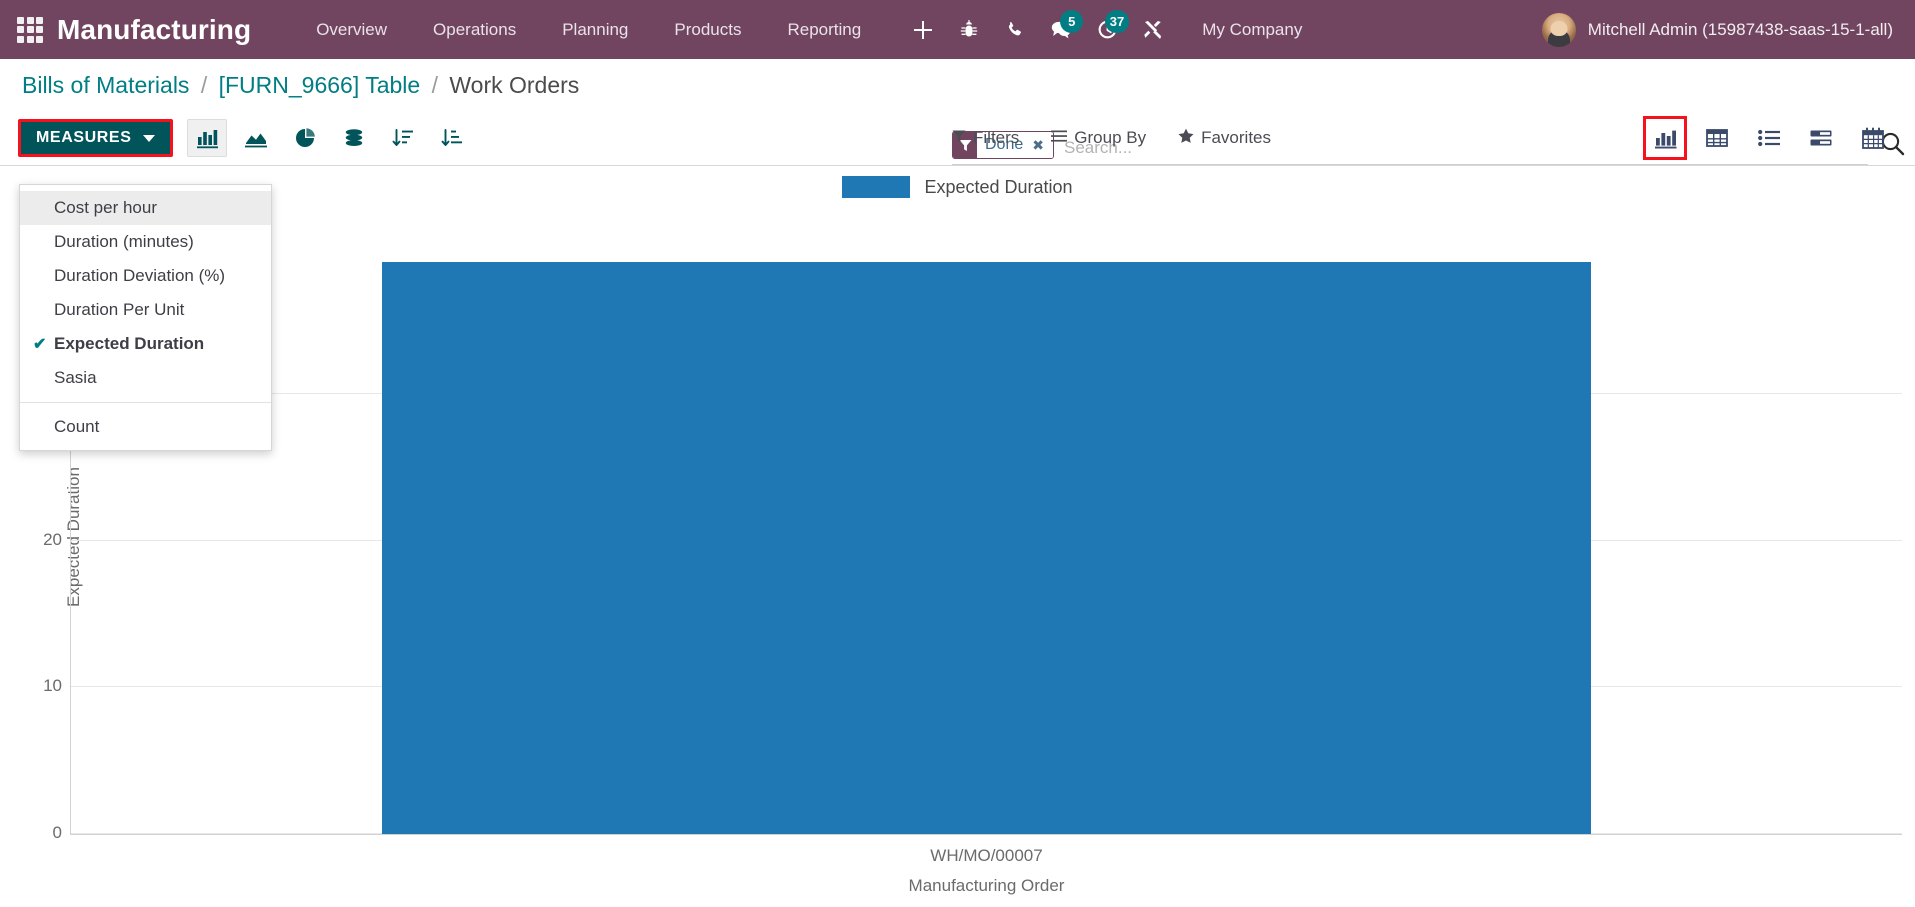 The image size is (1915, 907). I want to click on avatar, so click(1558, 29).